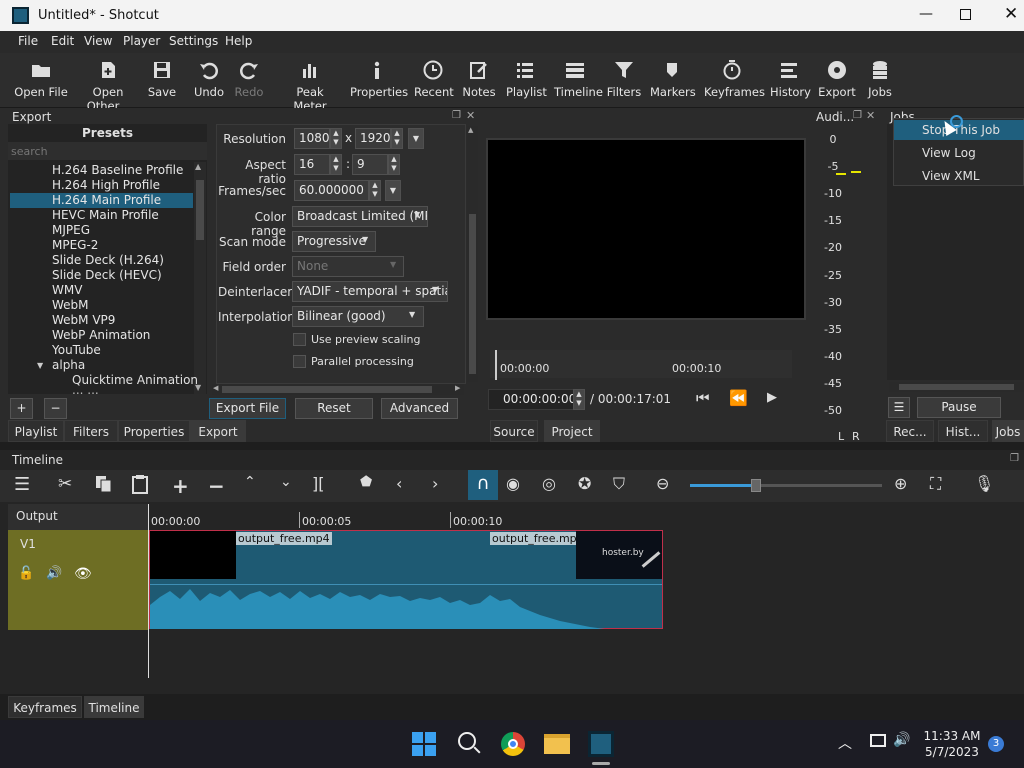 This screenshot has width=1024, height=768. Describe the element at coordinates (526, 81) in the screenshot. I see `playlist-button: Playlist` at that location.